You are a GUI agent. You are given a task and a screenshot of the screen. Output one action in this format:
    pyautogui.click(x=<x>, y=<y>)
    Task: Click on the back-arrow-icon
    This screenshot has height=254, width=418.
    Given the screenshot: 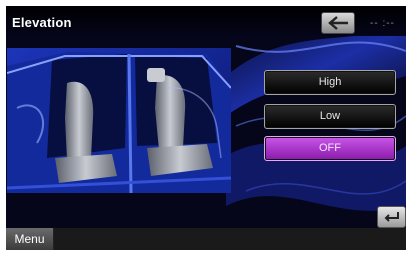 What is the action you would take?
    pyautogui.click(x=338, y=23)
    